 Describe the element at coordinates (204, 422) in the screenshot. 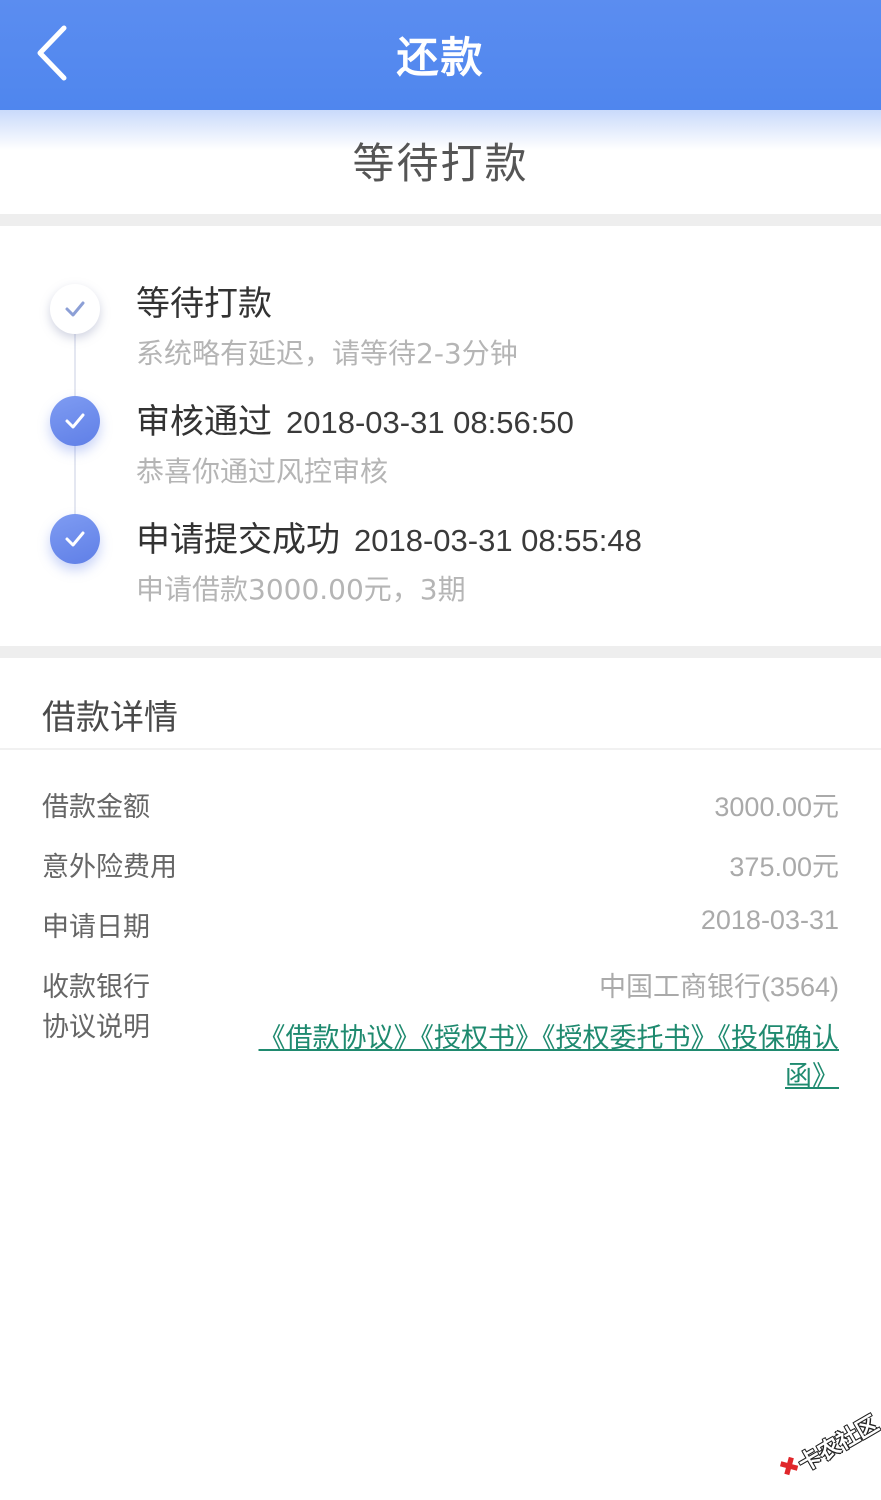

I see `timeline-step-name: 审核通过` at that location.